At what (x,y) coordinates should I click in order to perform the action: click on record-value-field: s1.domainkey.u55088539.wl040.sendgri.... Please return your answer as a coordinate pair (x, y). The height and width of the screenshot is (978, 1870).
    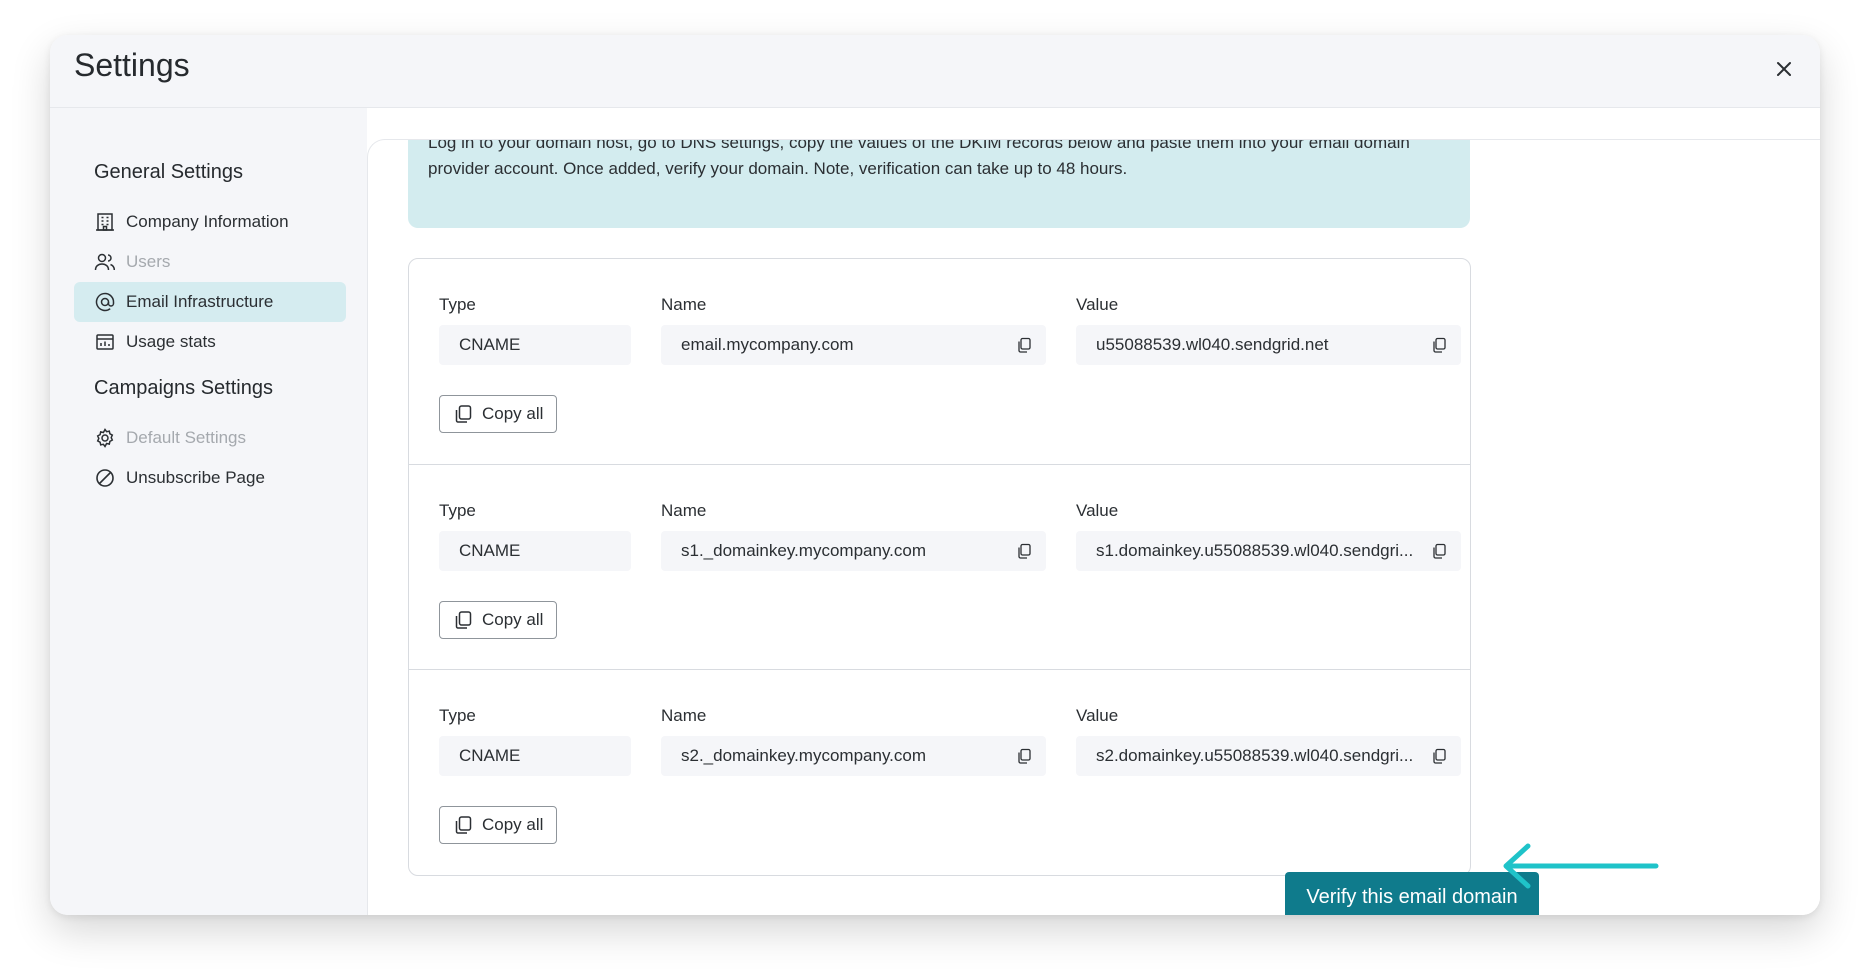
    Looking at the image, I should click on (1268, 551).